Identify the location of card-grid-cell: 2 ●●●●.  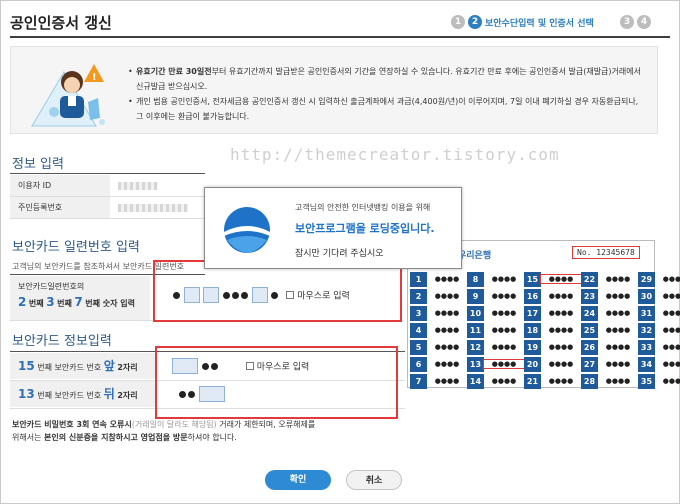
(438, 296).